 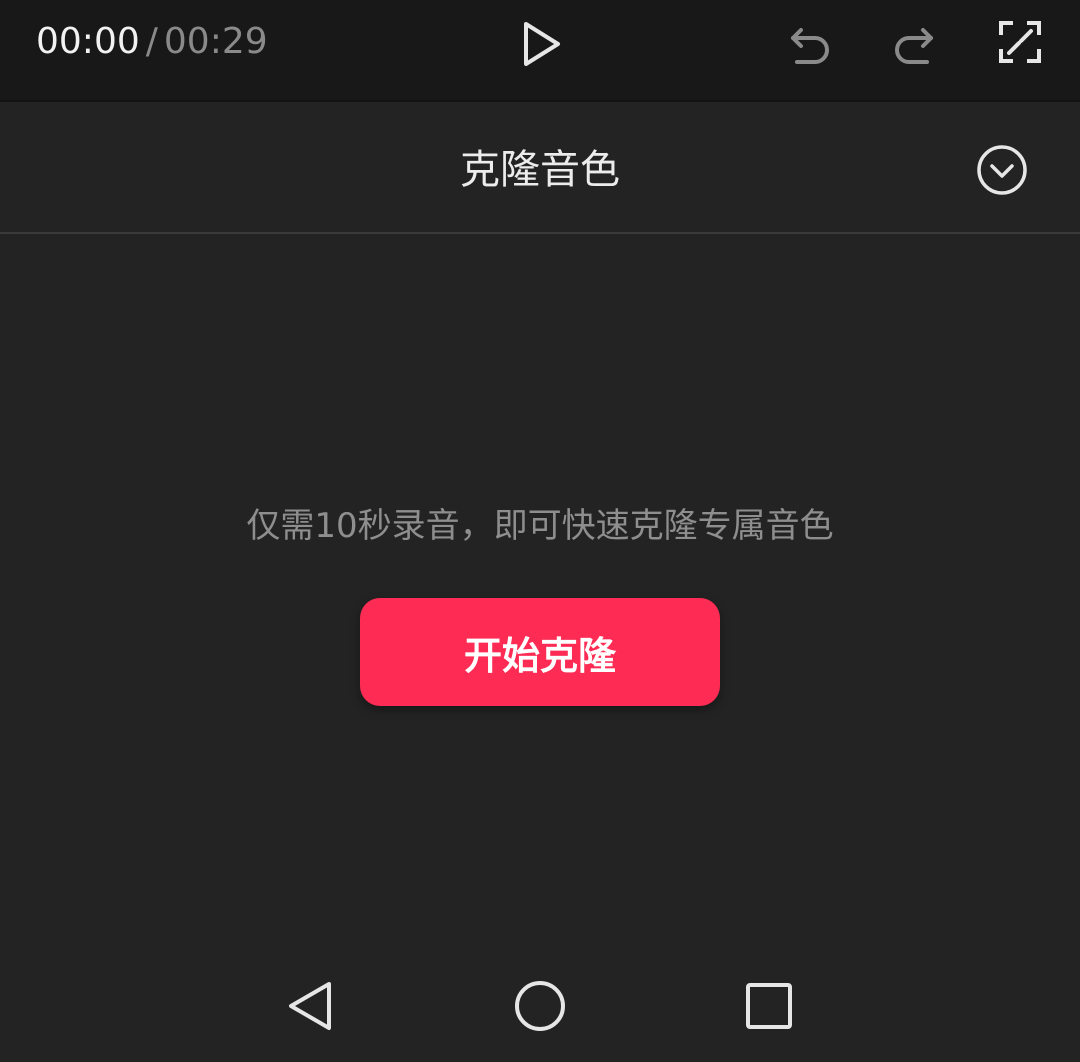 I want to click on play-icon, so click(x=542, y=44).